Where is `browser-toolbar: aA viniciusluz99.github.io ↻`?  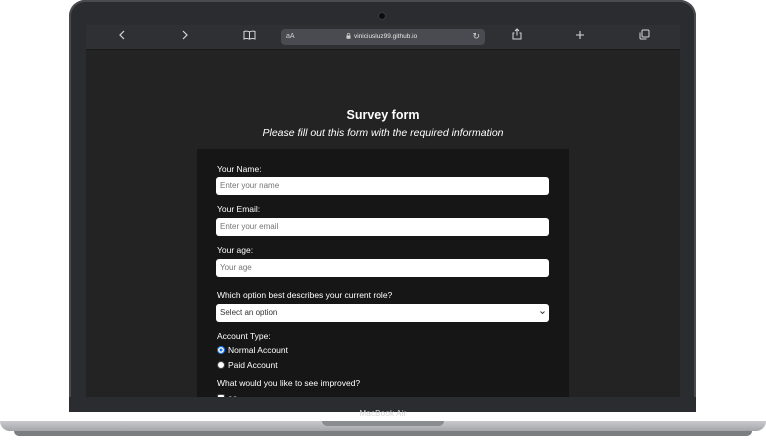
browser-toolbar: aA viniciusluz99.github.io ↻ is located at coordinates (383, 37).